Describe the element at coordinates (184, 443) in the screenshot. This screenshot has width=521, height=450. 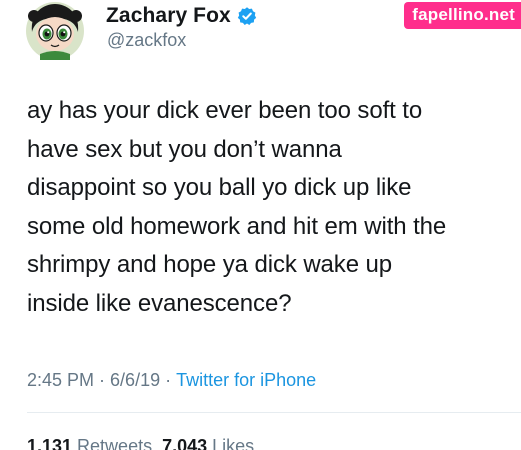
I see `likes-count: 7,043` at that location.